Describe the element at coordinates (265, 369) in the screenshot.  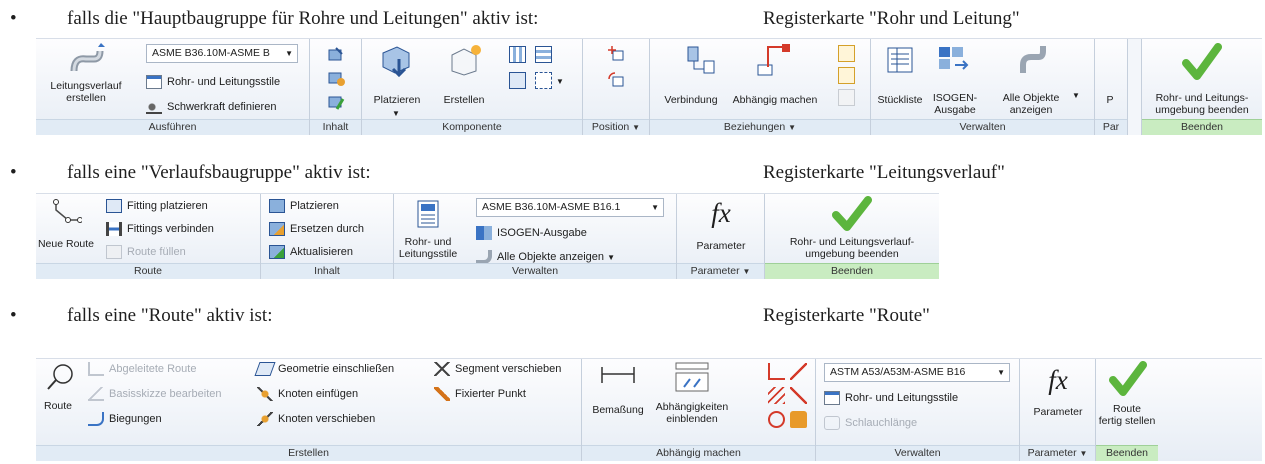
I see `include-geometry-icon` at that location.